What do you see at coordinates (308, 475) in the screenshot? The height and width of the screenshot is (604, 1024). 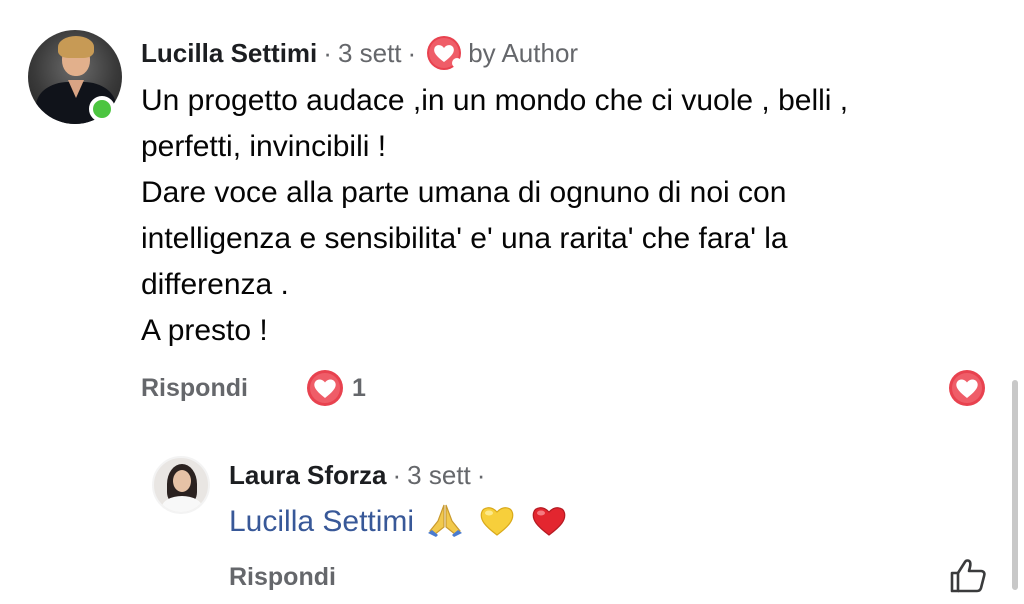 I see `reply-author: Laura Sforza` at bounding box center [308, 475].